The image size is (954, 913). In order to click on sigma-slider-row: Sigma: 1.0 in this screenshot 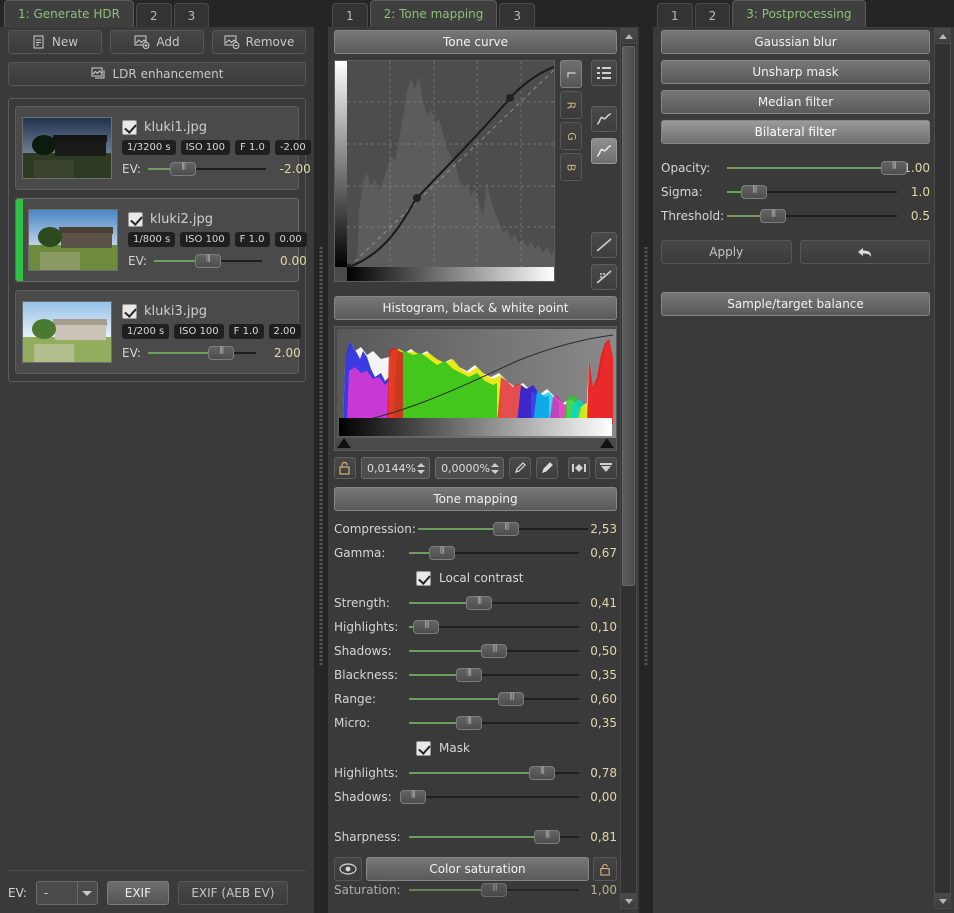, I will do `click(795, 192)`.